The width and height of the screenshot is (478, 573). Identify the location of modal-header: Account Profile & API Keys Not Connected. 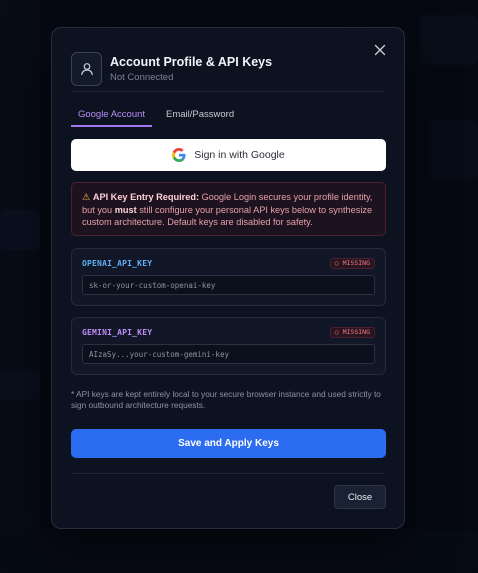
(229, 69).